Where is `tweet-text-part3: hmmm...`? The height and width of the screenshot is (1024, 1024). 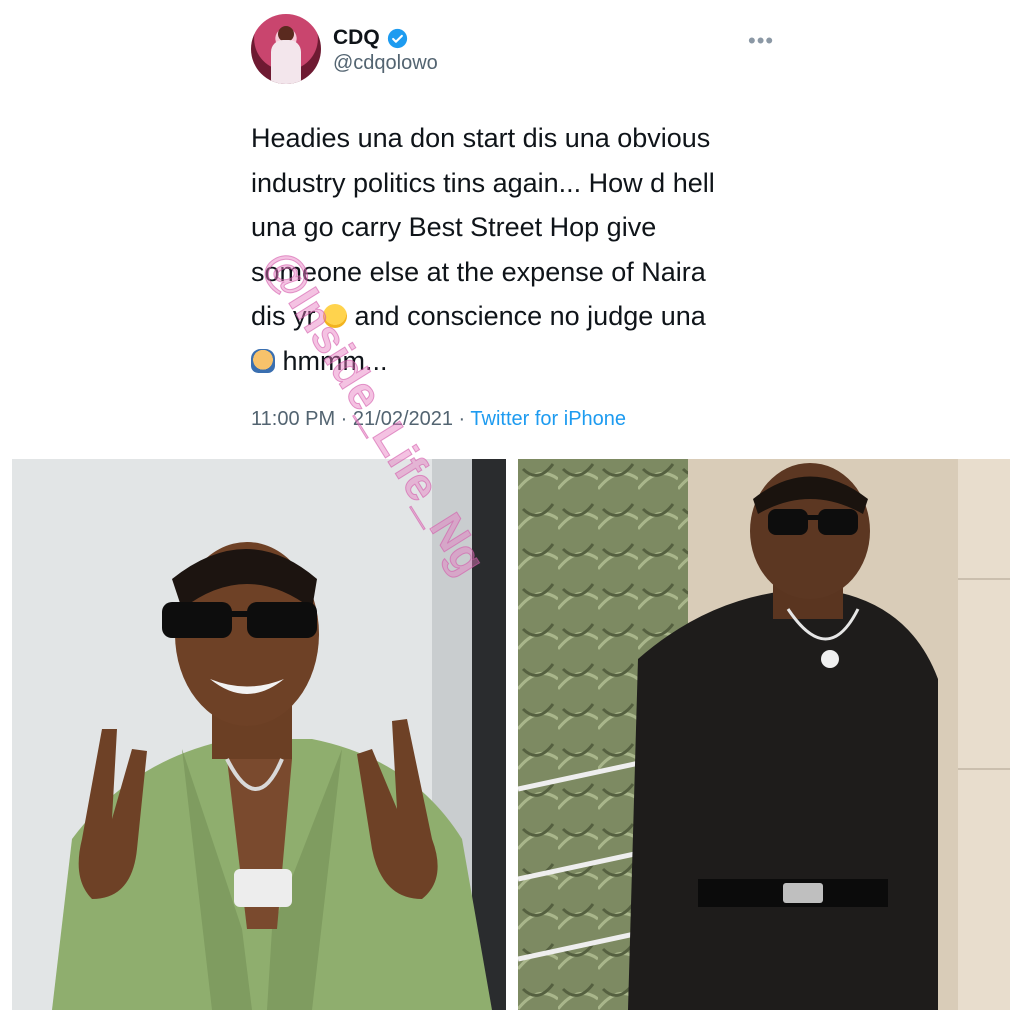
tweet-text-part3: hmmm... is located at coordinates (331, 360).